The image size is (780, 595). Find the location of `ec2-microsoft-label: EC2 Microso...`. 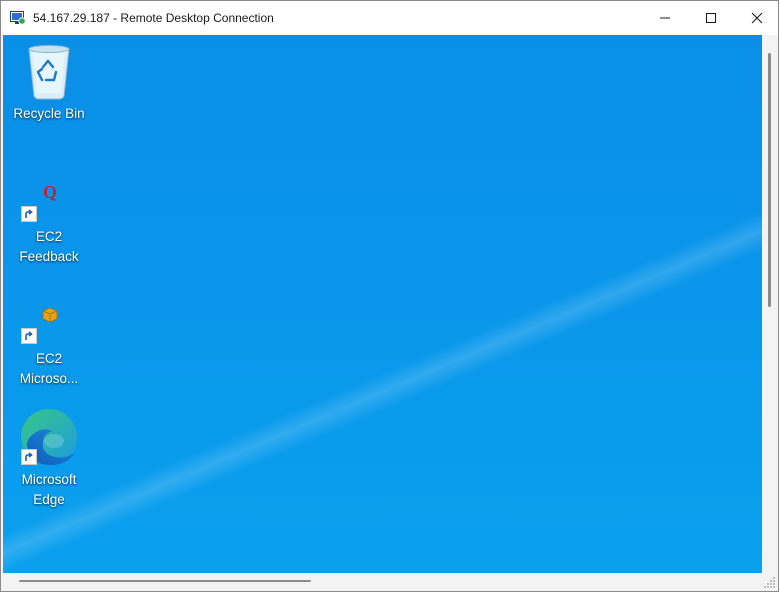

ec2-microsoft-label: EC2 Microso... is located at coordinates (49, 368).